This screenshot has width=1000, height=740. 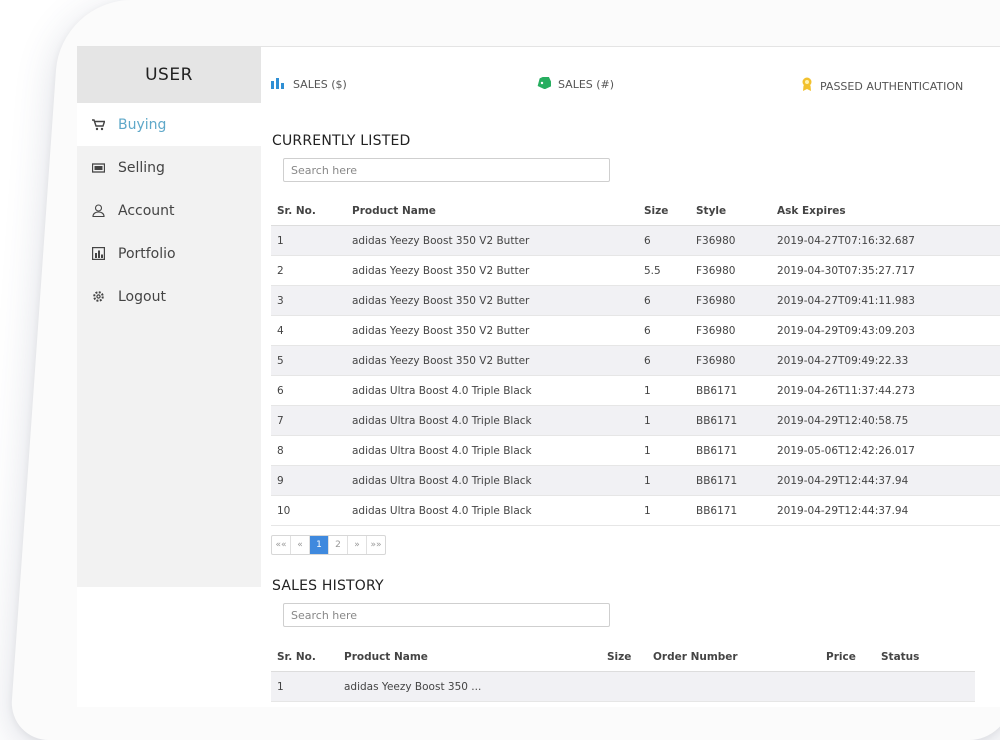 I want to click on cell-sr-no: 3, so click(x=308, y=300).